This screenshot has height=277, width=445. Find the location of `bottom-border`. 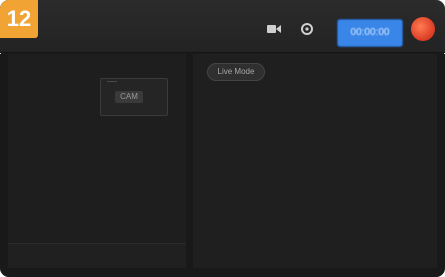

bottom-border is located at coordinates (222, 272).